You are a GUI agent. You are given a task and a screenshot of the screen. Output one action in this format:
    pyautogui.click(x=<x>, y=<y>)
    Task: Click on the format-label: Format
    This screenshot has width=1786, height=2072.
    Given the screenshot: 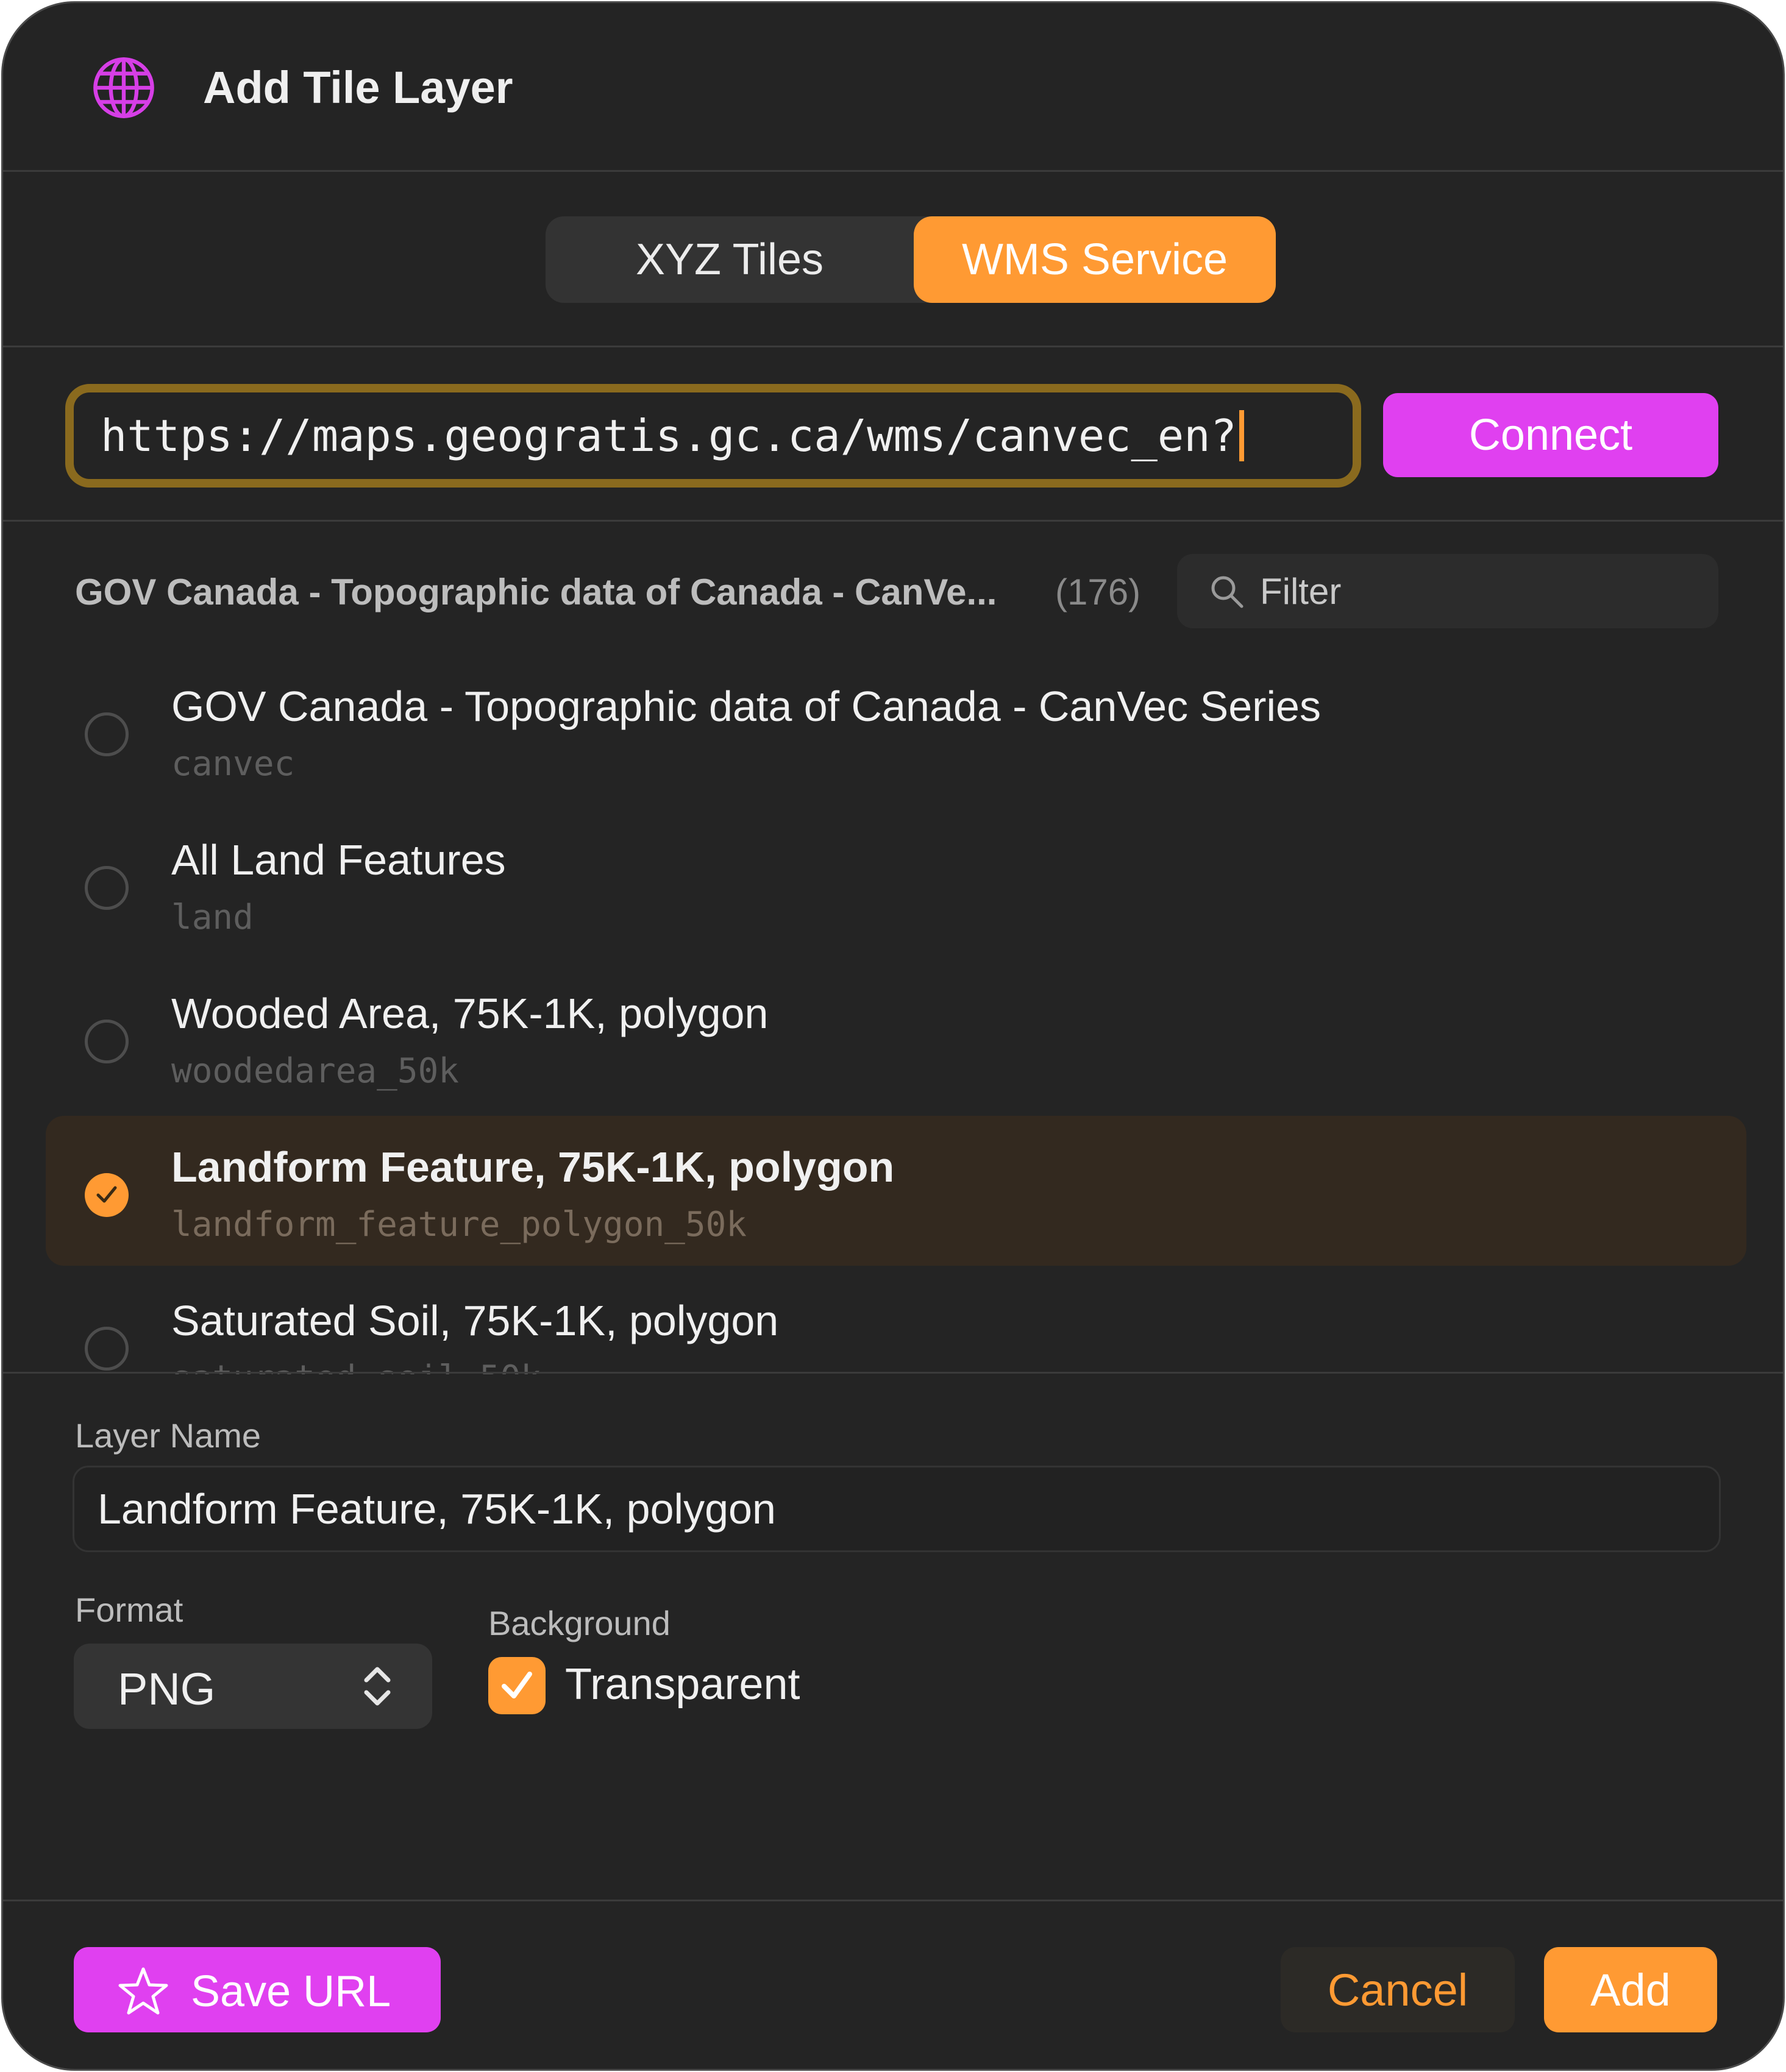 What is the action you would take?
    pyautogui.click(x=129, y=1610)
    